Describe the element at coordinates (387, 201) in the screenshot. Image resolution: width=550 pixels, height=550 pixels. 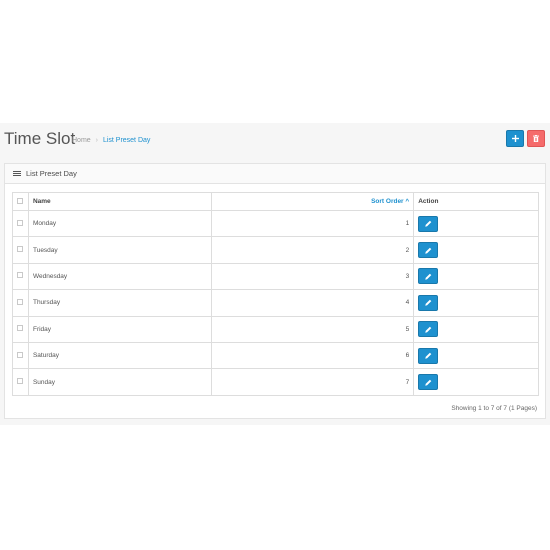
I see `sort-order-label: Sort Order` at that location.